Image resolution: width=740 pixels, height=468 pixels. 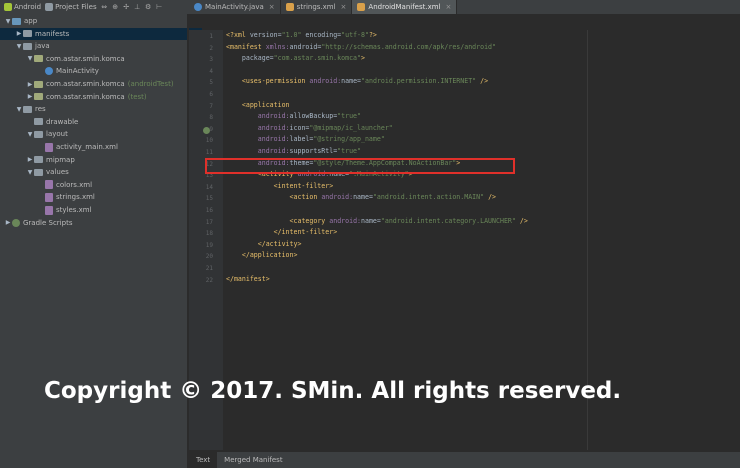 I want to click on tab-mainactivity-java: MainActivity.java ×, so click(x=235, y=7).